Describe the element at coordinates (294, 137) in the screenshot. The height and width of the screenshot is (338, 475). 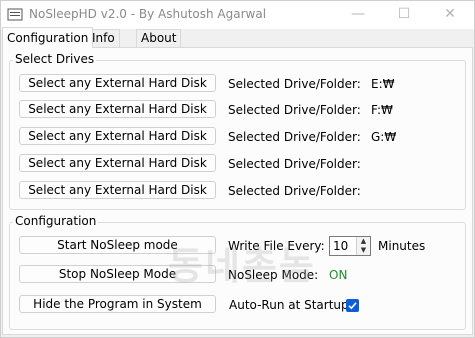
I see `selected-drive-label-3: Selected Drive/Folder:` at that location.